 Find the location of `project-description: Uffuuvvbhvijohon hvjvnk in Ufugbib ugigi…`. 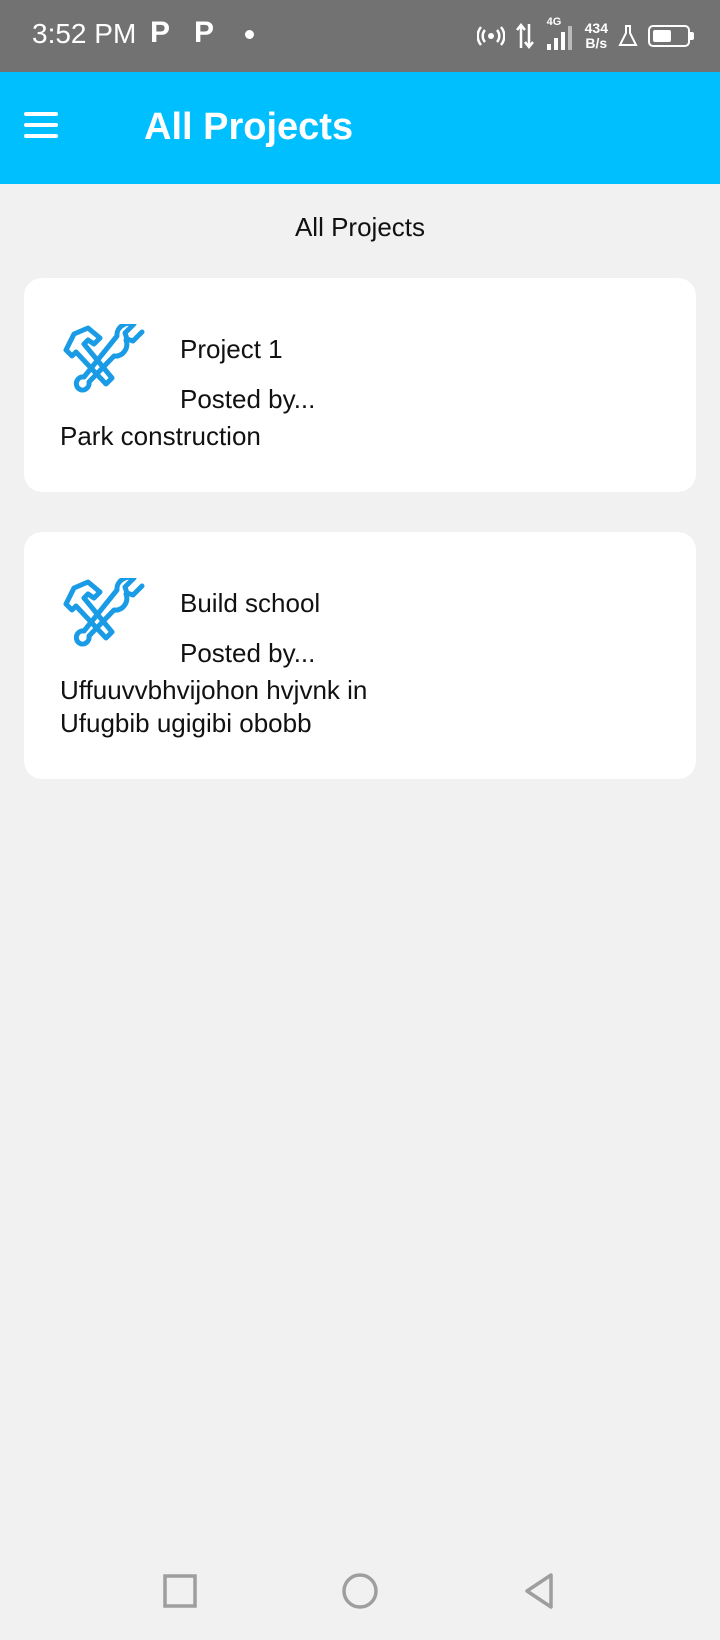

project-description: Uffuuvvbhvijohon hvjvnk in Ufugbib ugigi… is located at coordinates (214, 706).